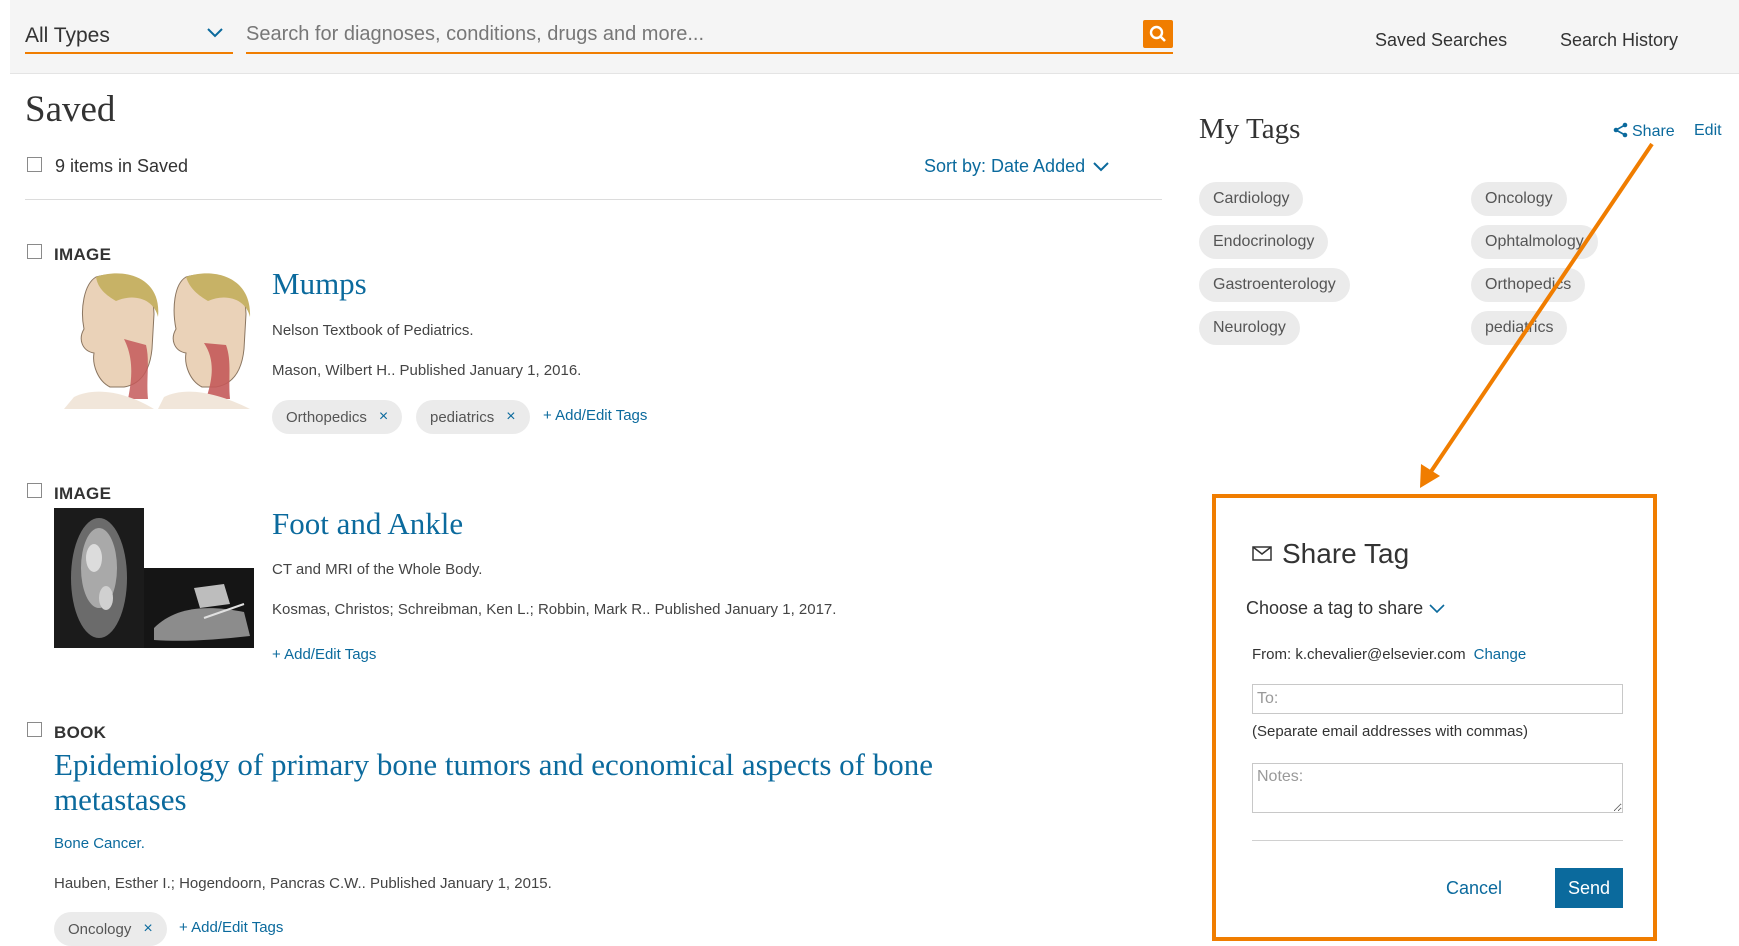 The image size is (1739, 946). I want to click on foot-ankle-thumbnail, so click(154, 578).